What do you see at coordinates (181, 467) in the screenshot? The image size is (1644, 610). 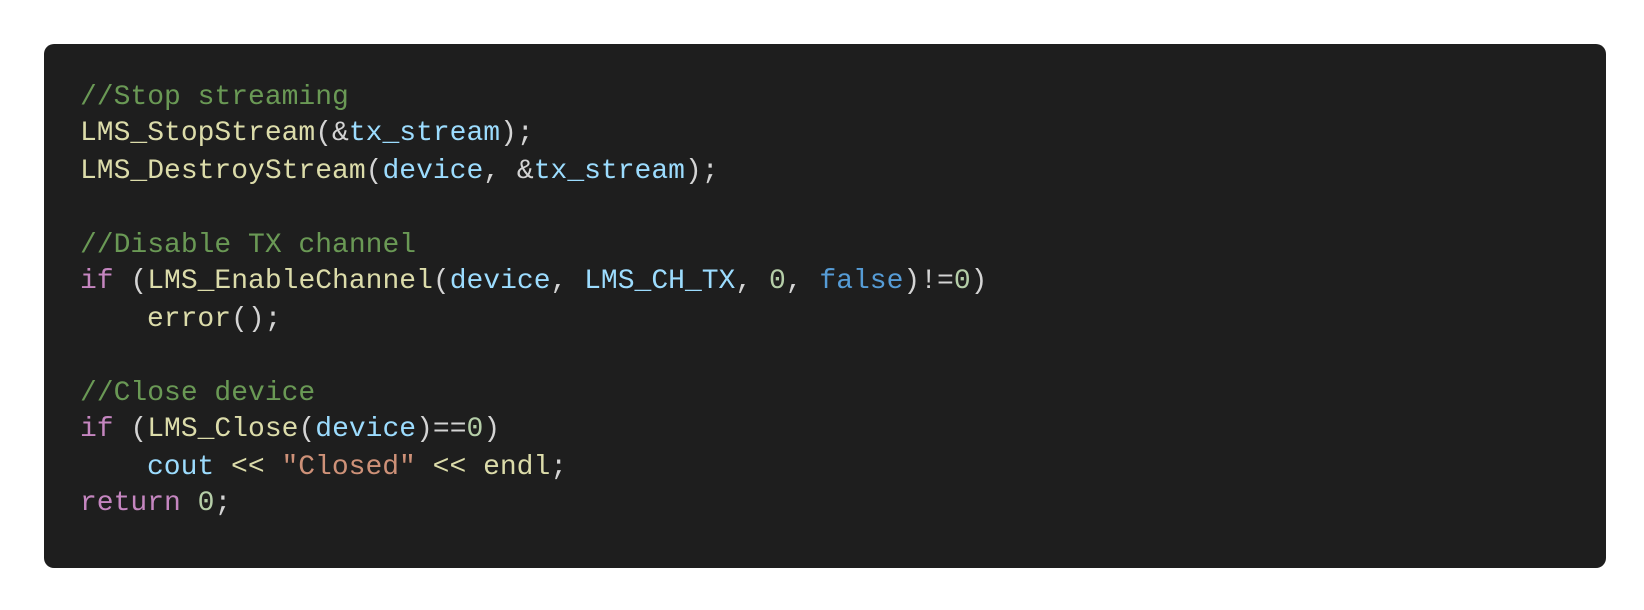 I see `variable-cout: cout` at bounding box center [181, 467].